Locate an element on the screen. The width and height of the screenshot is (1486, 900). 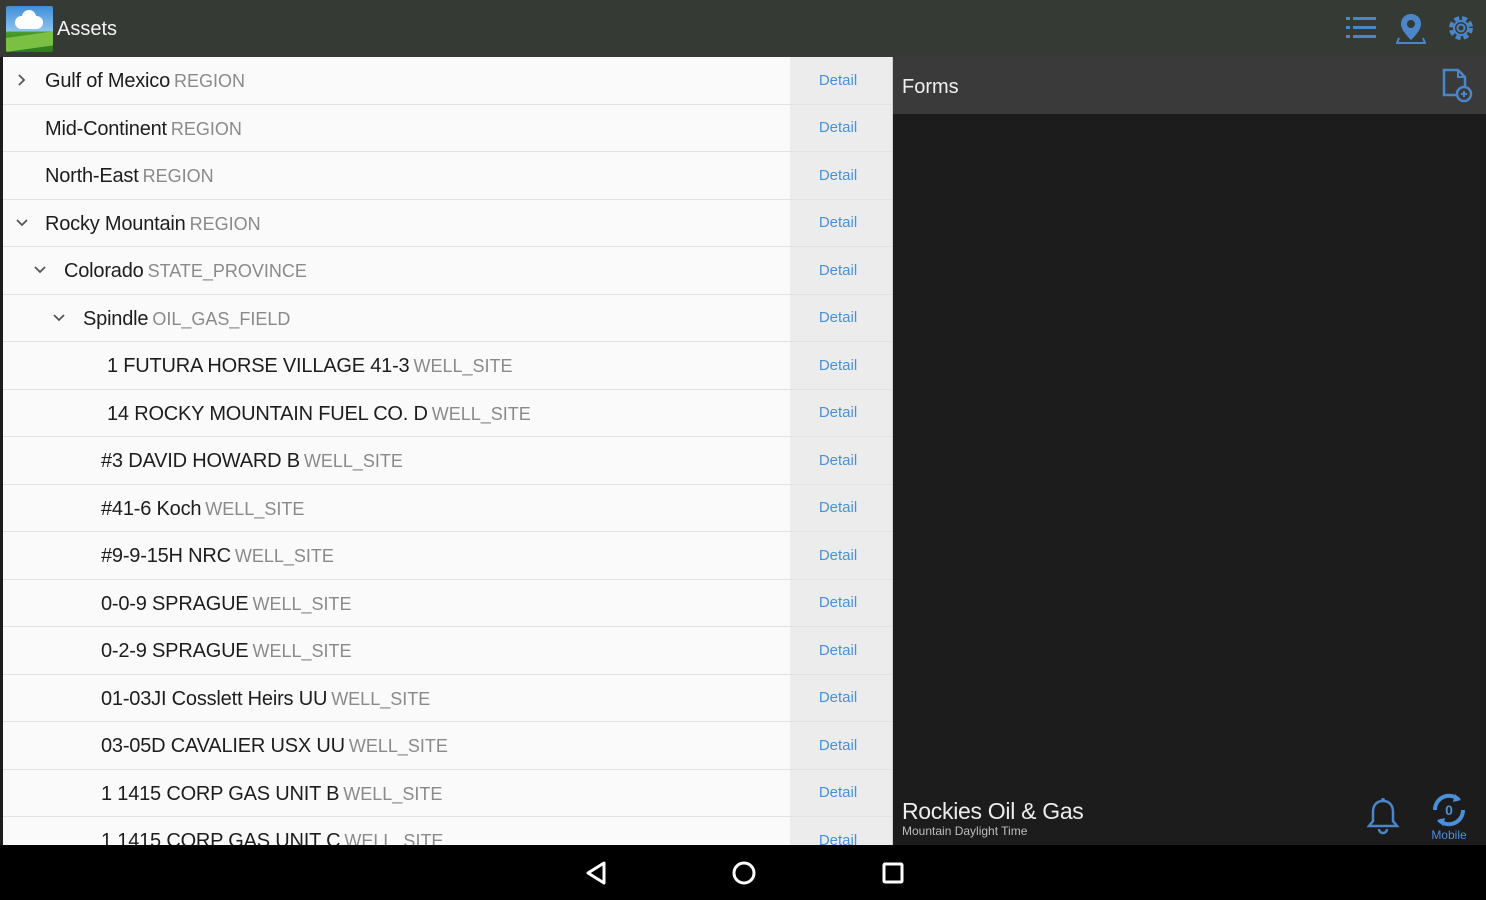
tree-row: 1 1415 CORP GAS UNIT C WELL_SITE Detail is located at coordinates (447, 831).